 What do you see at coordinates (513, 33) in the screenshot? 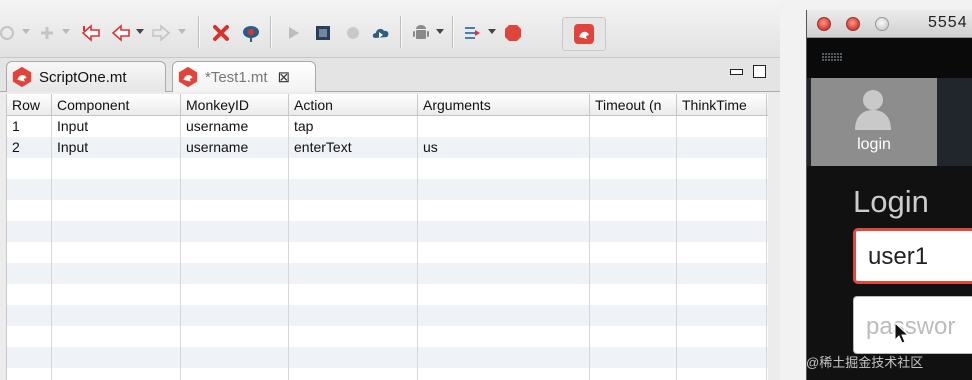
I see `stop-sign-icon` at bounding box center [513, 33].